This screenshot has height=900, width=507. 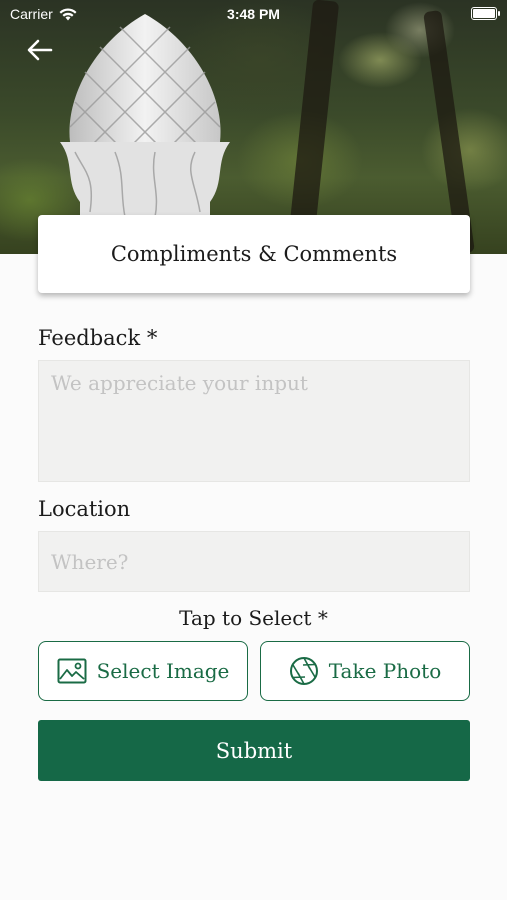 What do you see at coordinates (98, 338) in the screenshot?
I see `feedback-label: Feedback *` at bounding box center [98, 338].